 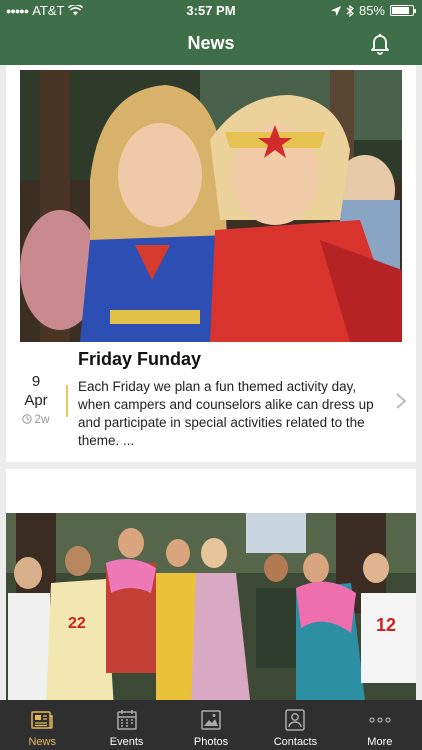 I want to click on tab-photos: Photos, so click(x=211, y=725).